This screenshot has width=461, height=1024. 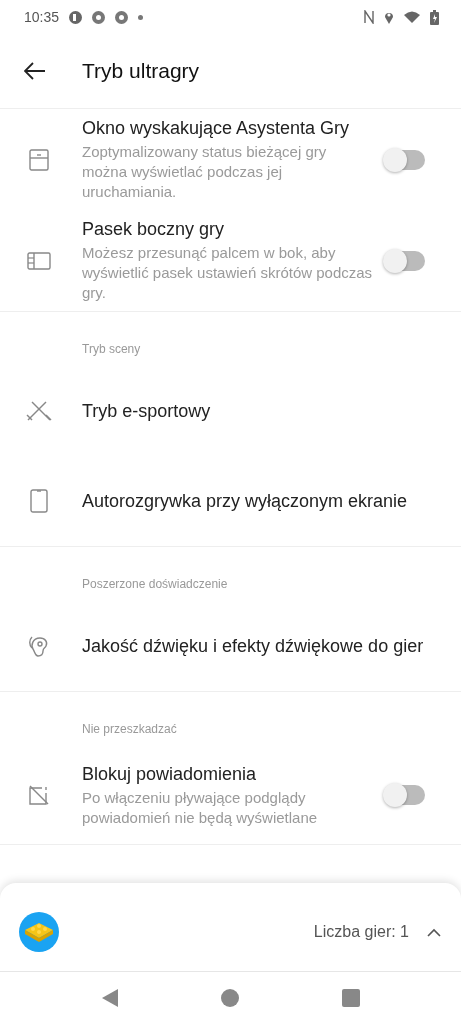 I want to click on setting-title: Okno wyskakujące Asystenta Gry, so click(x=228, y=128).